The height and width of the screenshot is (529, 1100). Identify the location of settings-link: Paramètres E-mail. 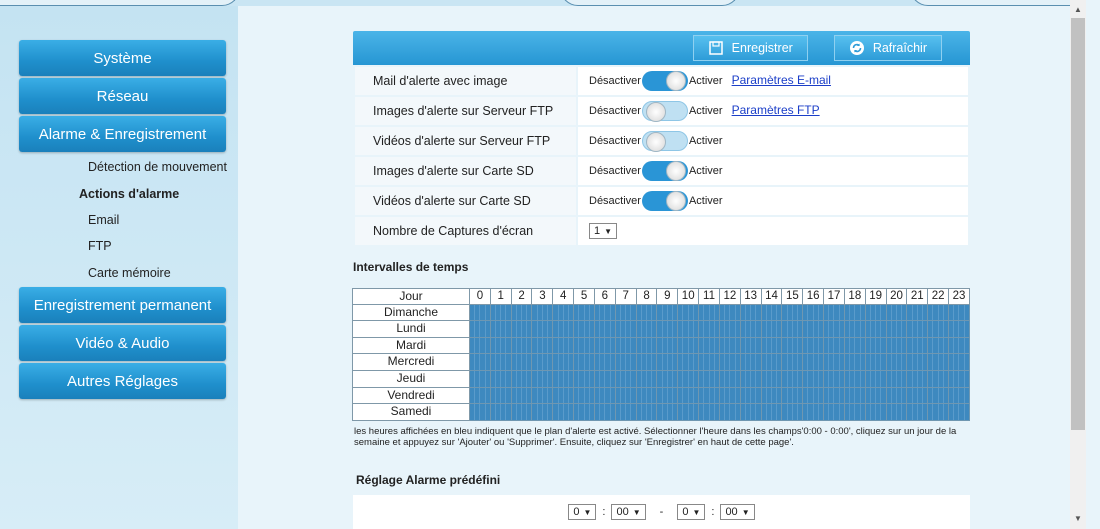
(781, 80).